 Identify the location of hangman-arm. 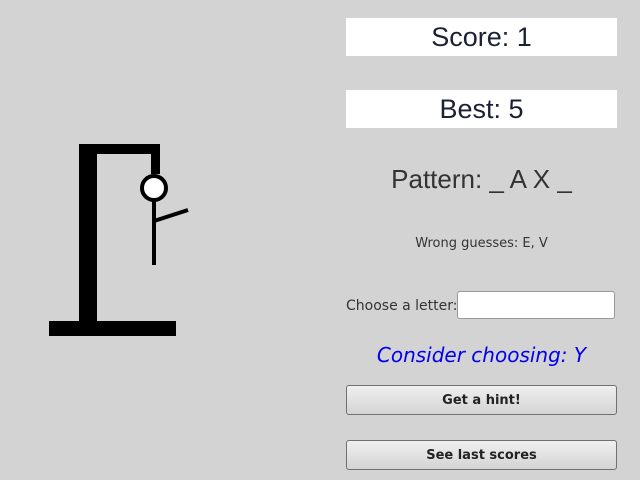
(171, 215).